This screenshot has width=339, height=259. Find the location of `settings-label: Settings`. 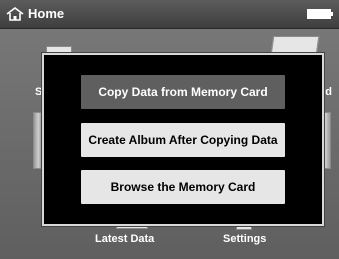

settings-label: Settings is located at coordinates (244, 239).